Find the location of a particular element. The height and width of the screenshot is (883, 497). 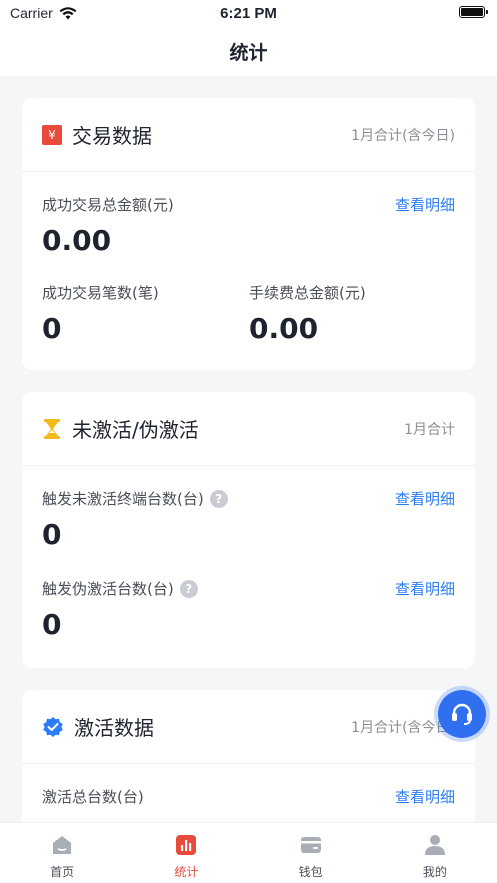

activation-card-header: 激活数据 1月合计(含今日) is located at coordinates (248, 727).